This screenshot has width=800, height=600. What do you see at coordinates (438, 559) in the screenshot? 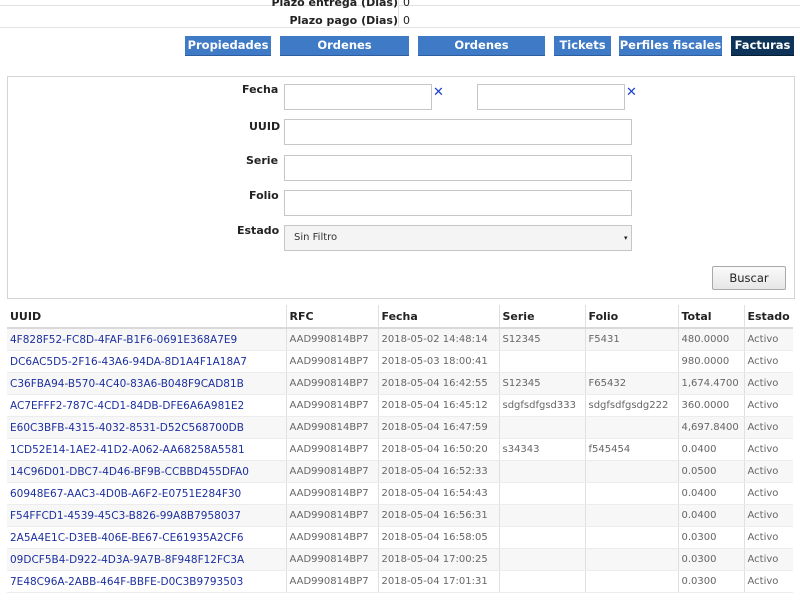
I see `cell-fecha: 2018-05-04 17:00:25` at bounding box center [438, 559].